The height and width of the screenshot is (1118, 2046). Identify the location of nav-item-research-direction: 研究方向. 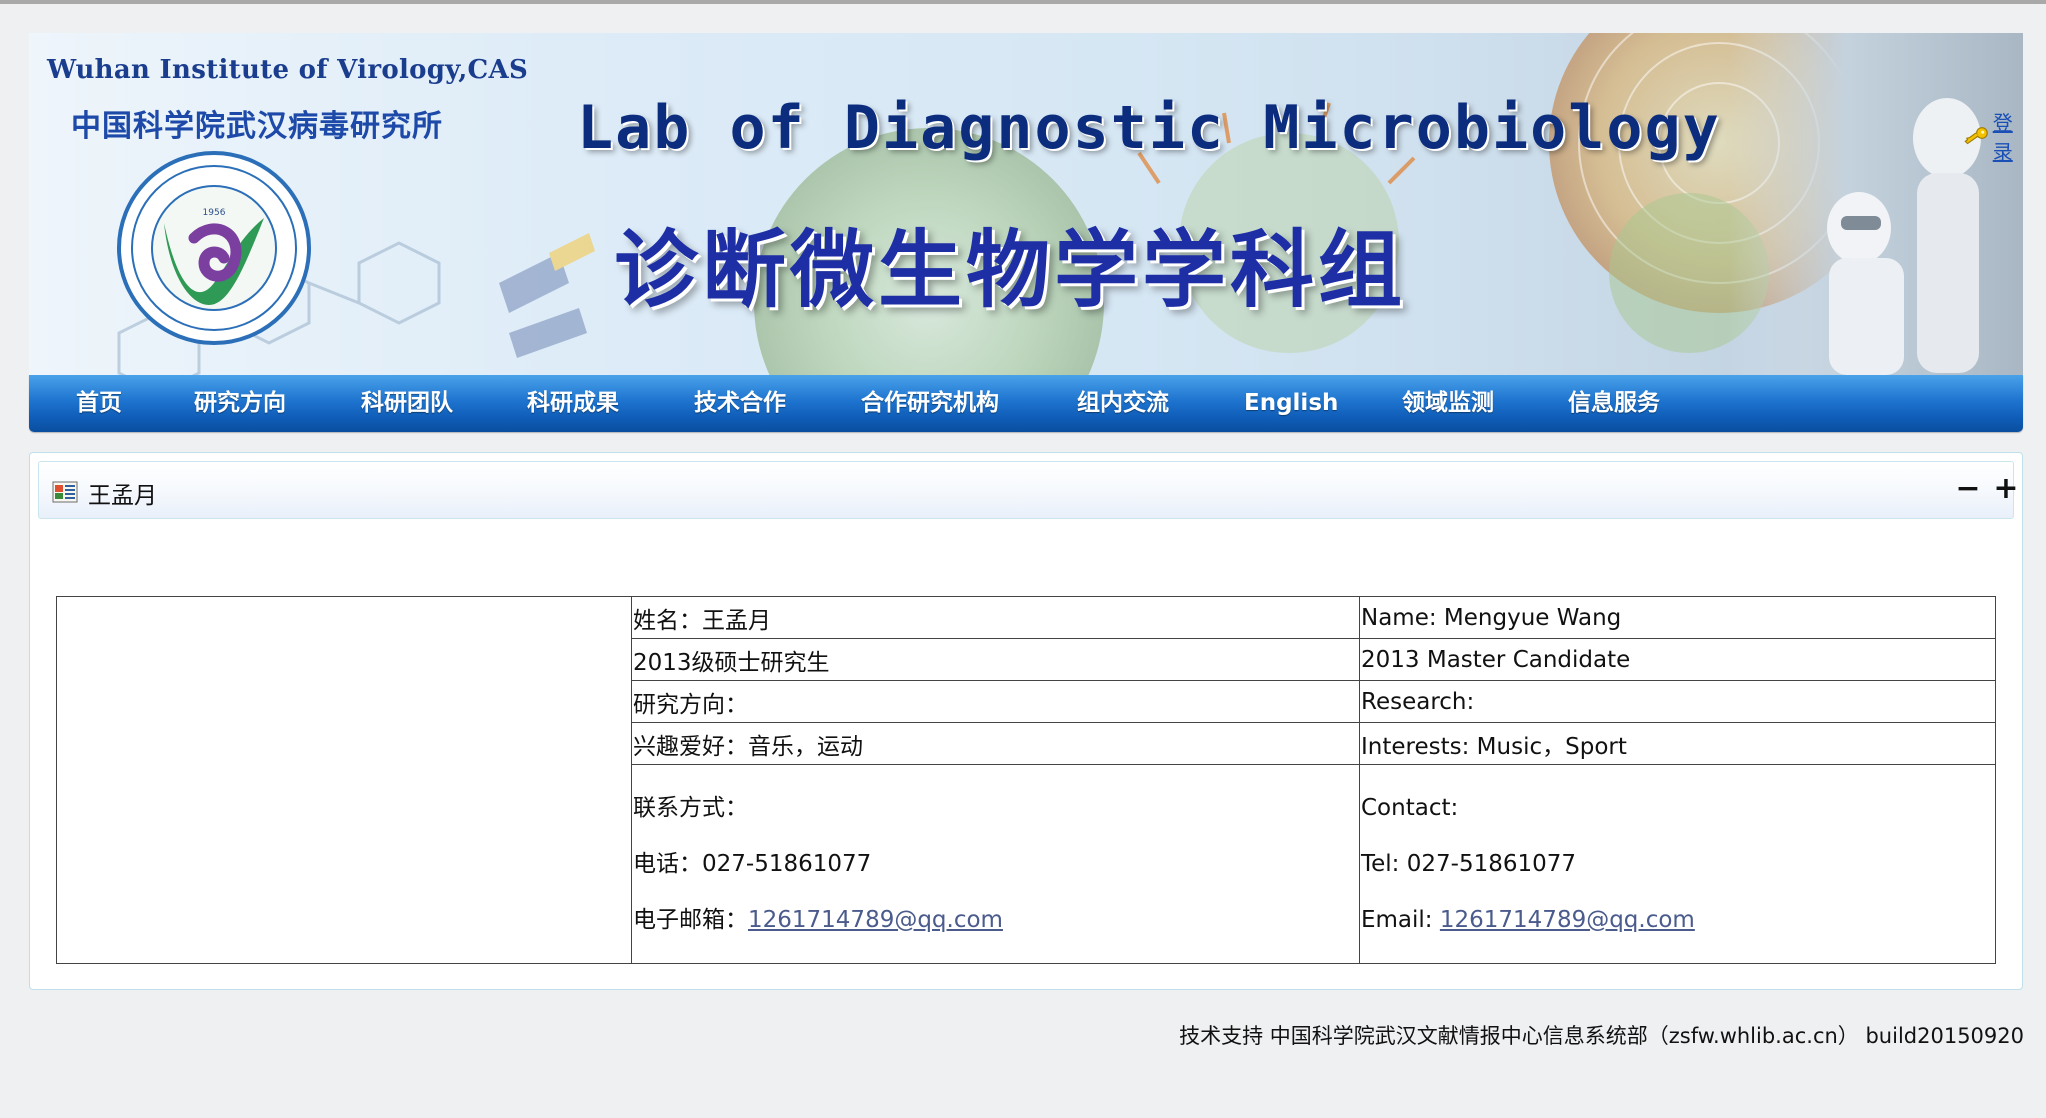
(240, 403).